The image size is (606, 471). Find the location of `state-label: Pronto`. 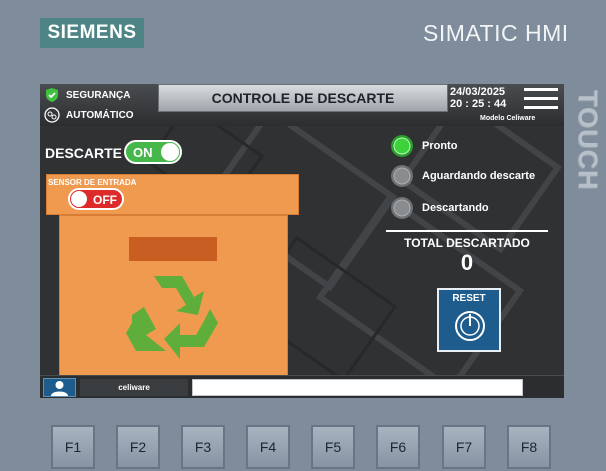

state-label: Pronto is located at coordinates (440, 146).